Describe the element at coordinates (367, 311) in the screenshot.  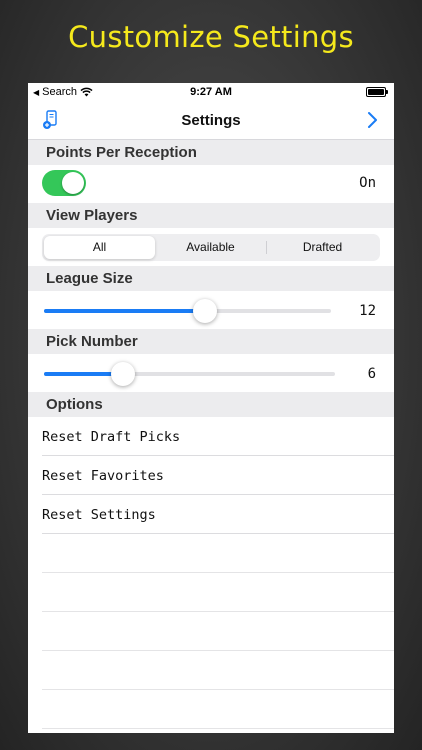
I see `league-size-value: 12` at that location.